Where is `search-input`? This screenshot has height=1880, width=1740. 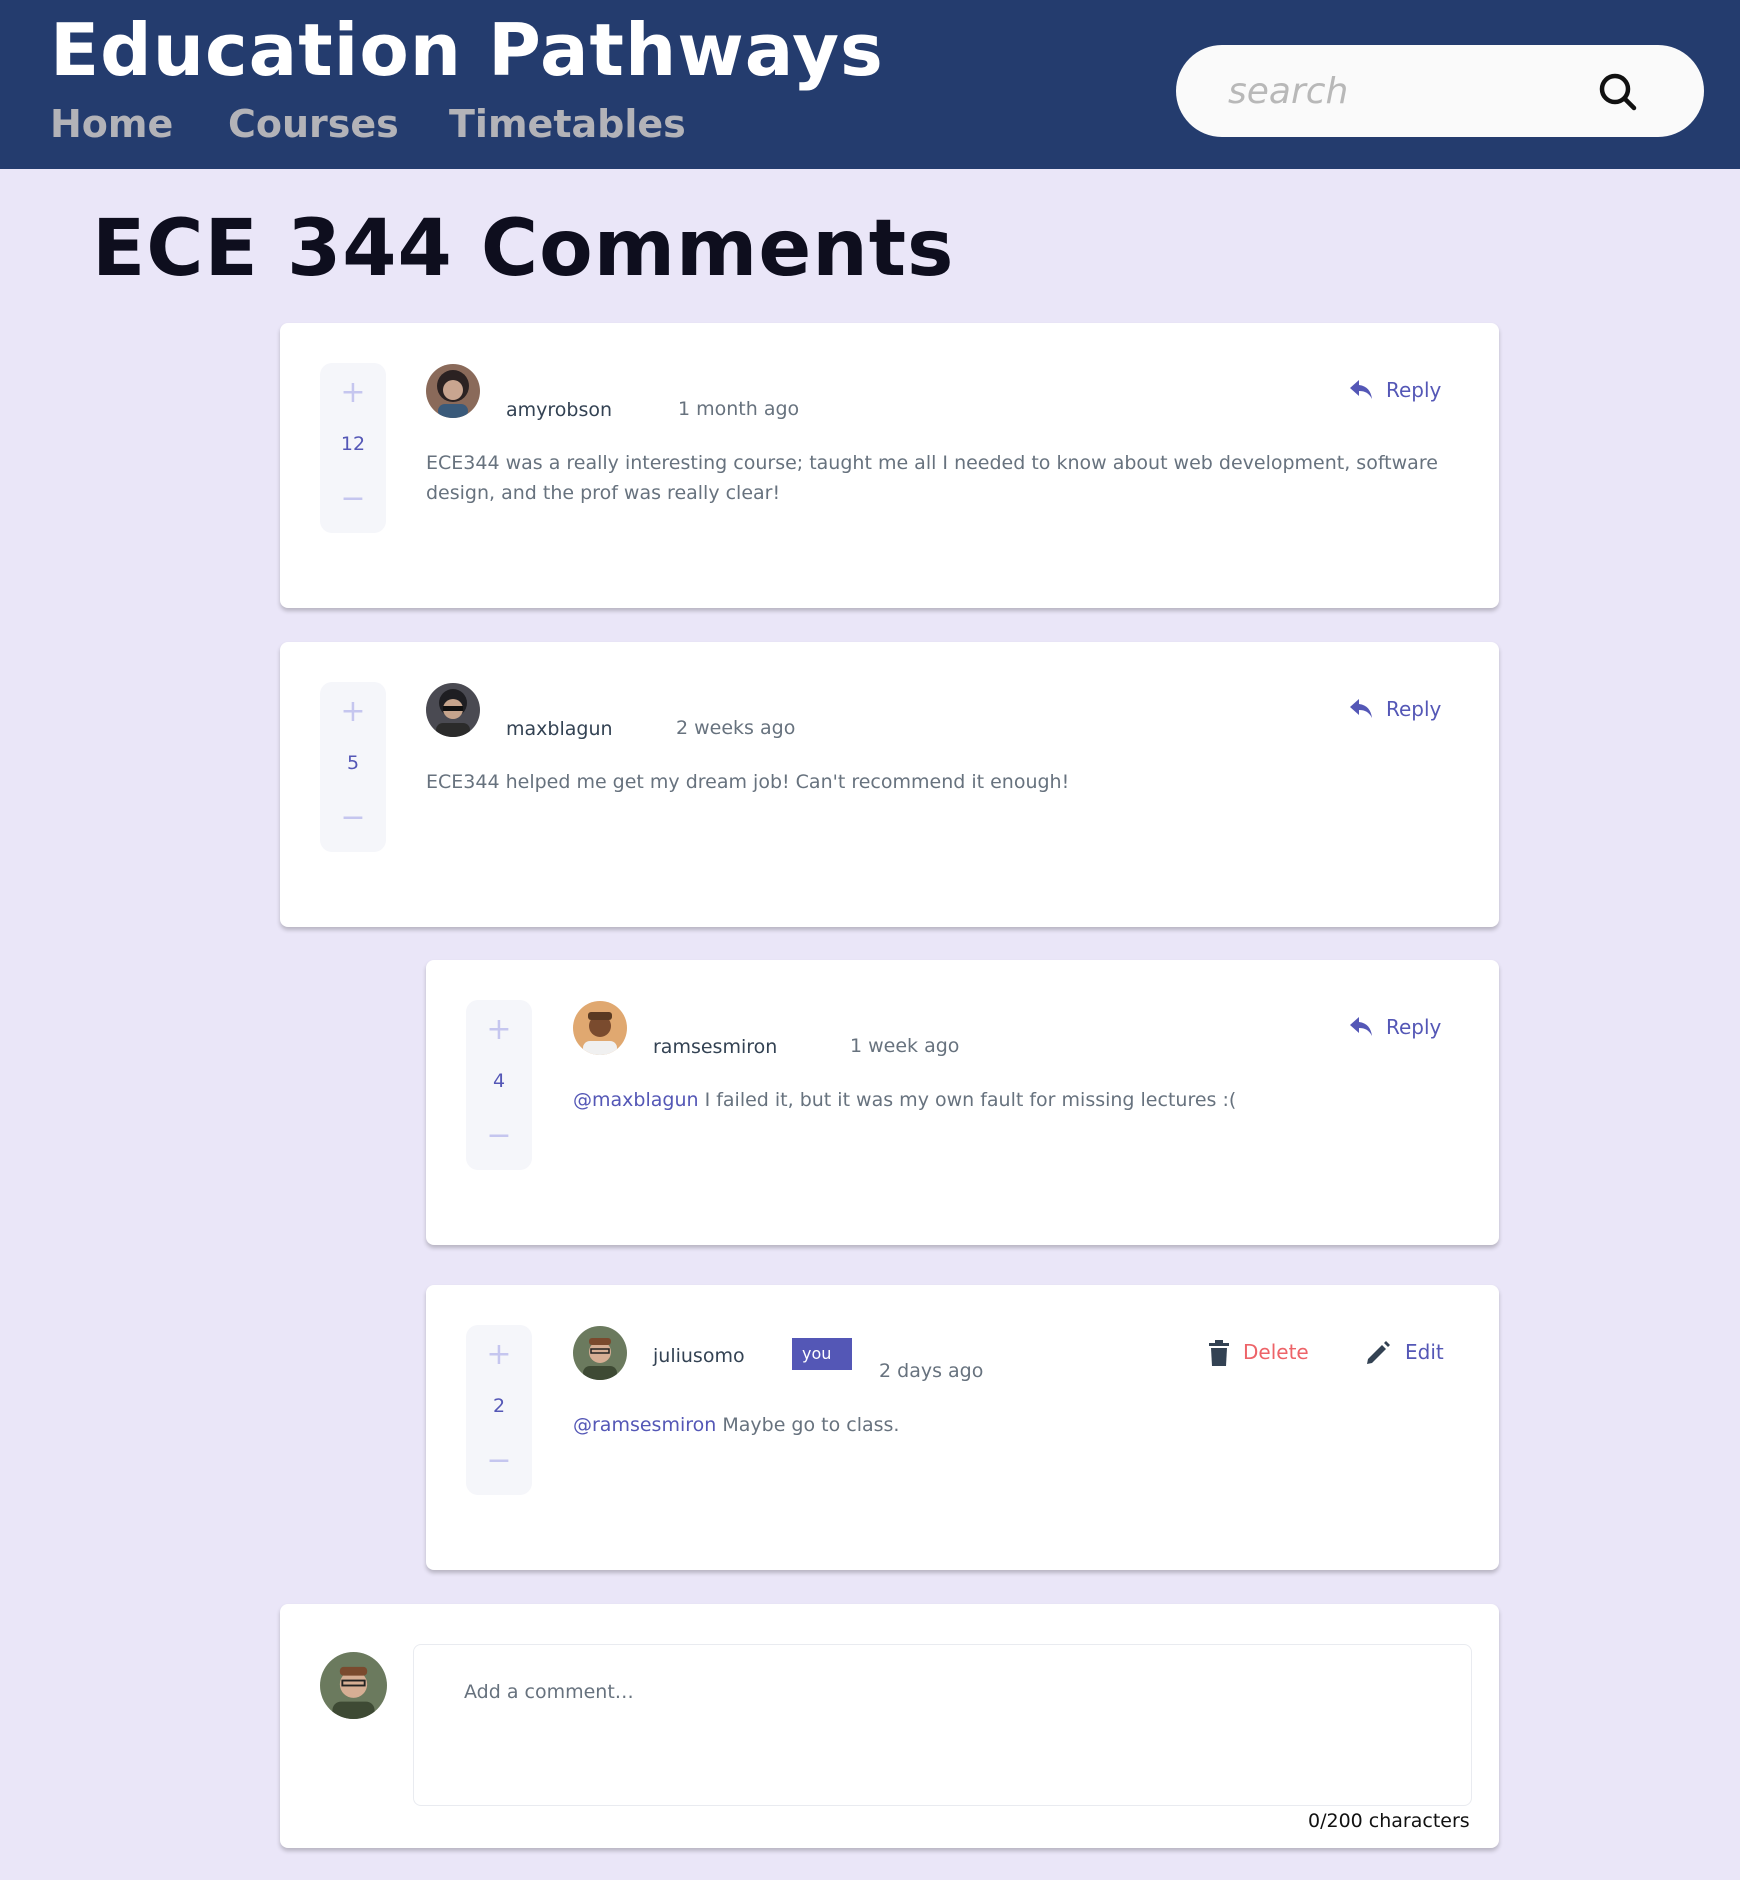
search-input is located at coordinates (1413, 91).